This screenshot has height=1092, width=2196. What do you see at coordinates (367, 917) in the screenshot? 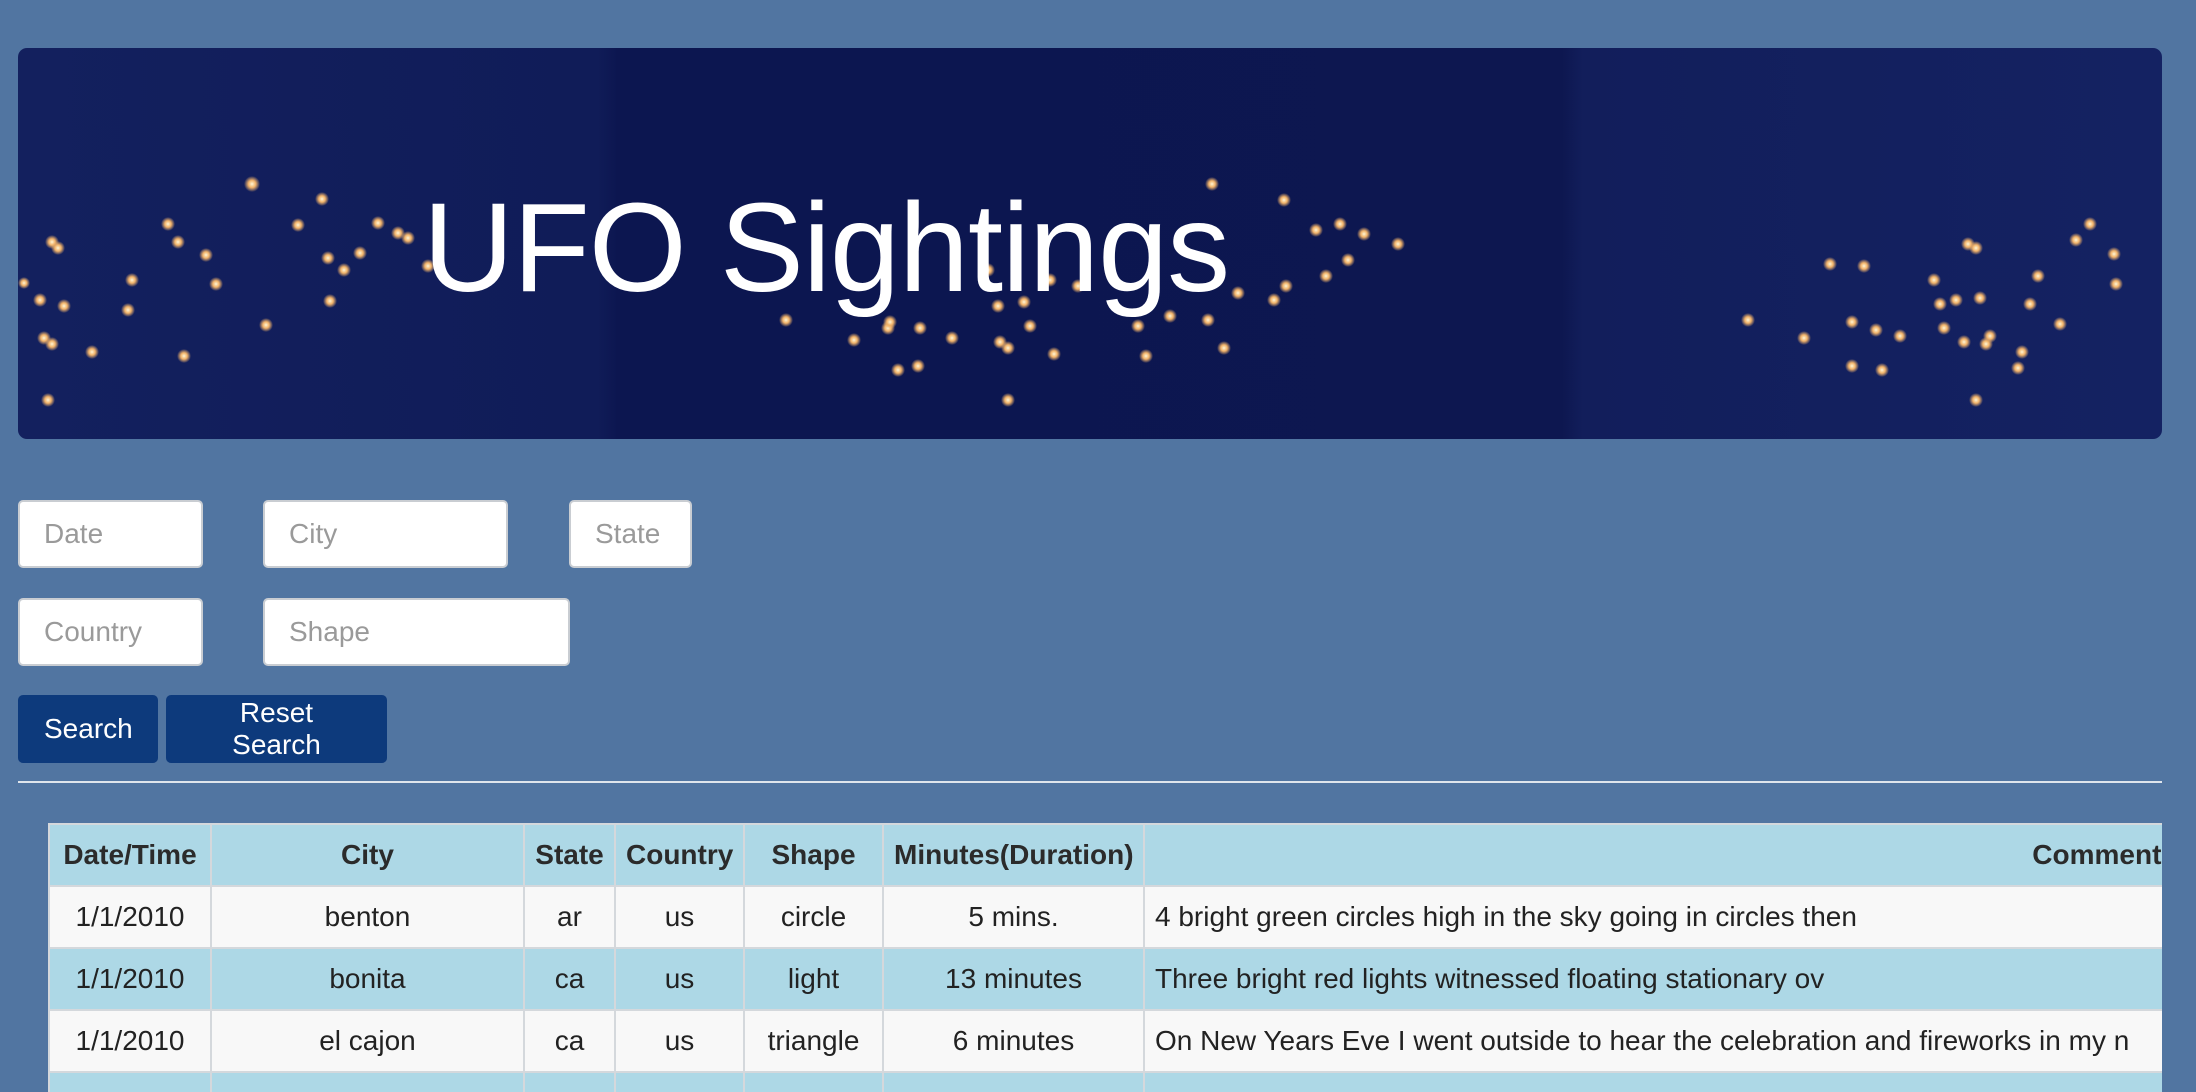
I see `cell-city: benton` at bounding box center [367, 917].